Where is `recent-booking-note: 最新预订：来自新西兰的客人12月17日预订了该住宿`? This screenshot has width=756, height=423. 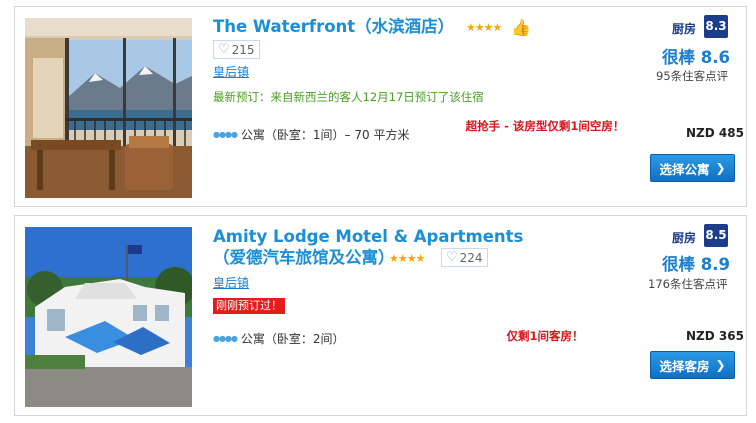
recent-booking-note: 最新预订：来自新西兰的客人12月17日预订了该住宿 is located at coordinates (348, 97).